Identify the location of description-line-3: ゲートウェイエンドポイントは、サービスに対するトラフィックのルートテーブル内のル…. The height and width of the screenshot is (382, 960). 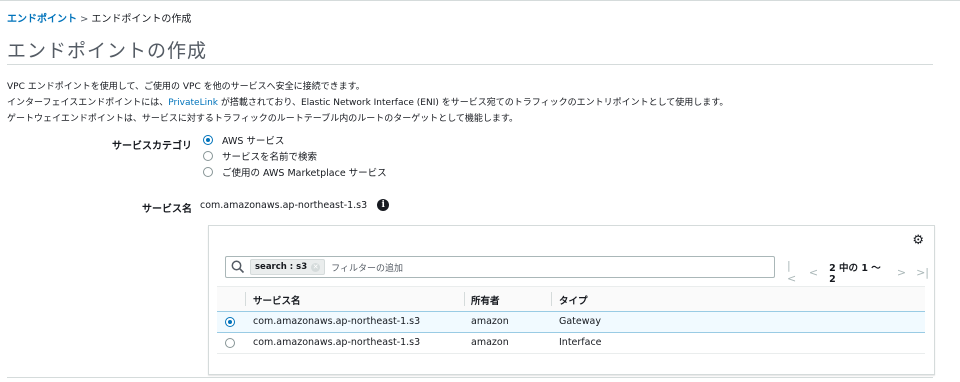
(263, 119).